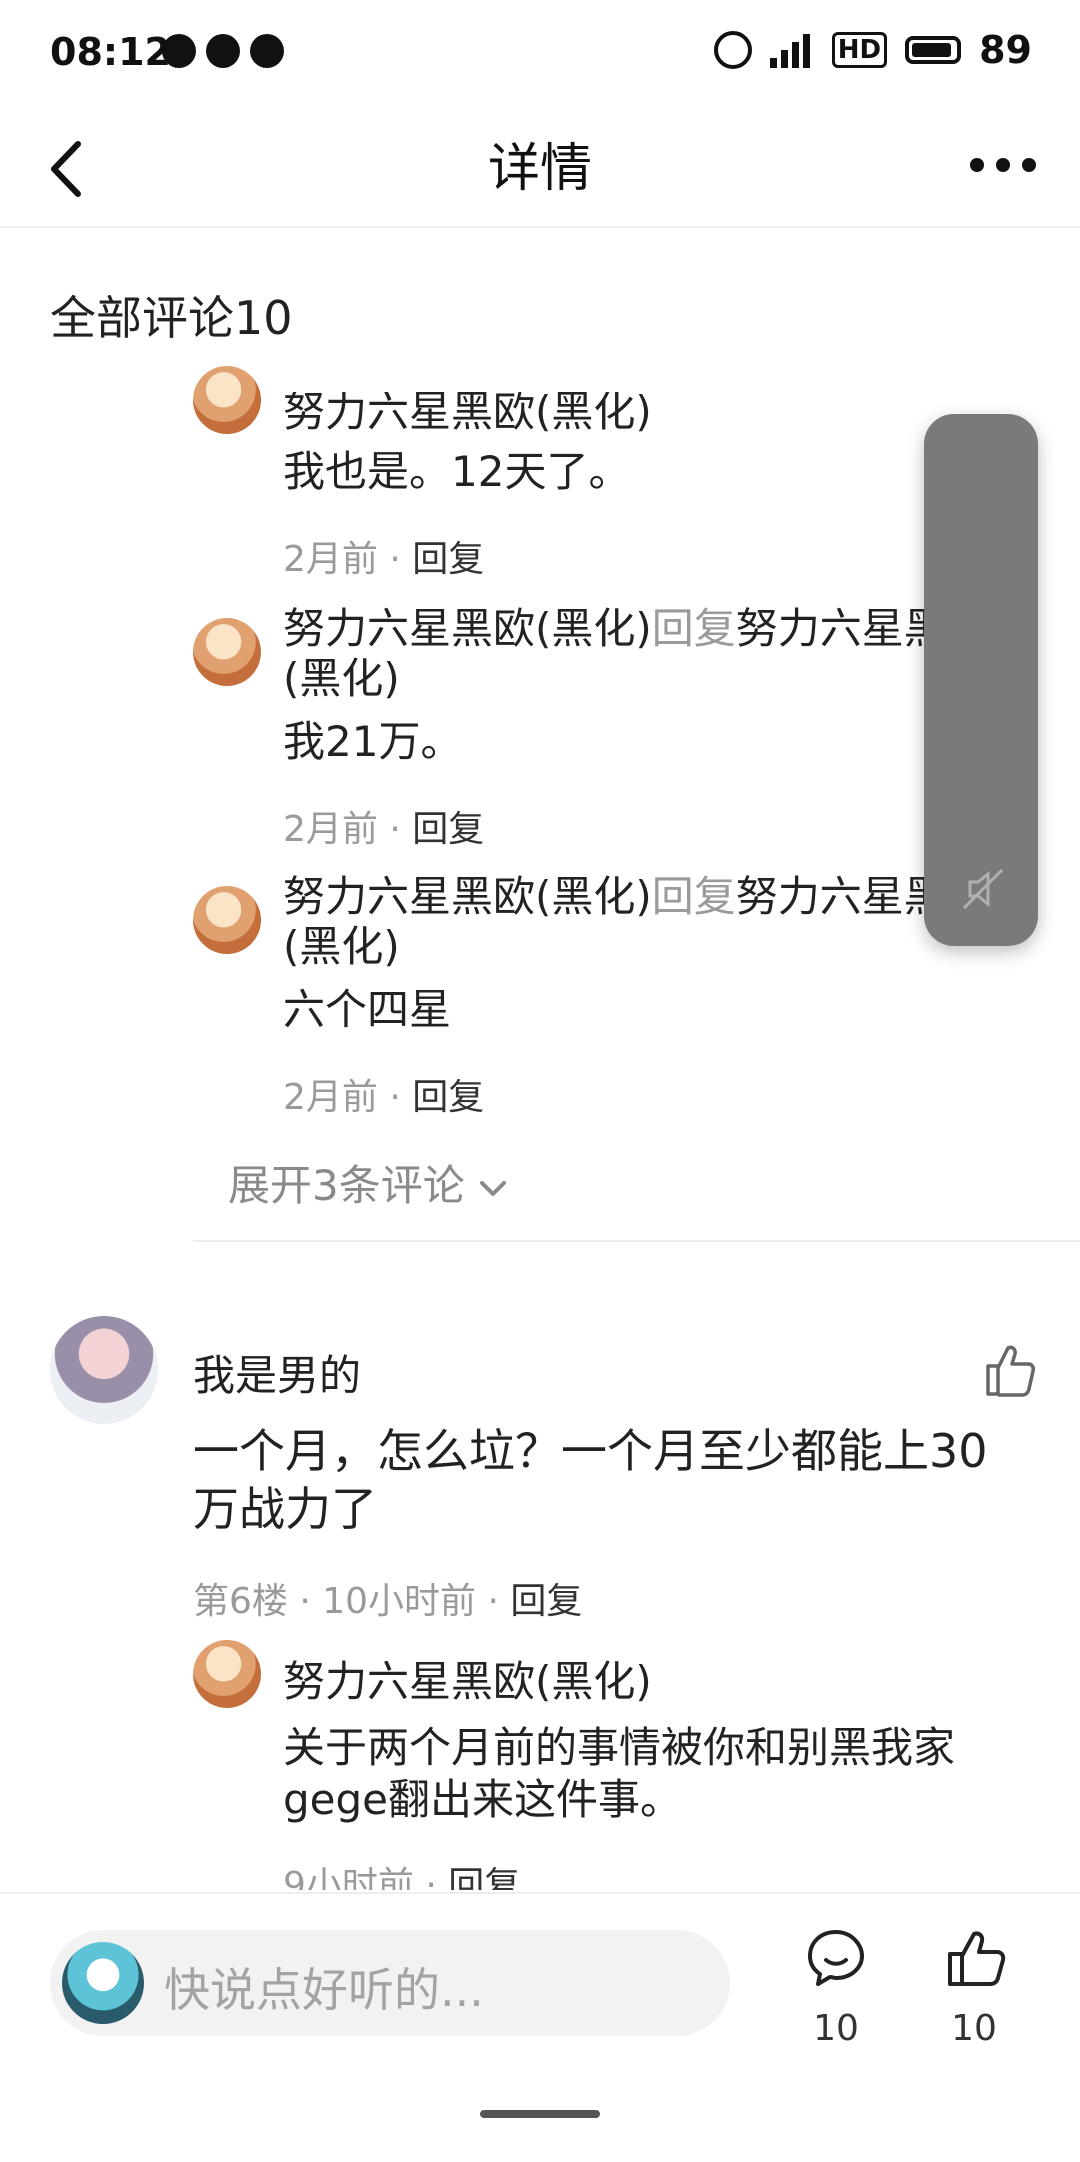 Image resolution: width=1080 pixels, height=2162 pixels. I want to click on comment-meta: 第6楼 · 10小时前 · 回复, so click(388, 1601).